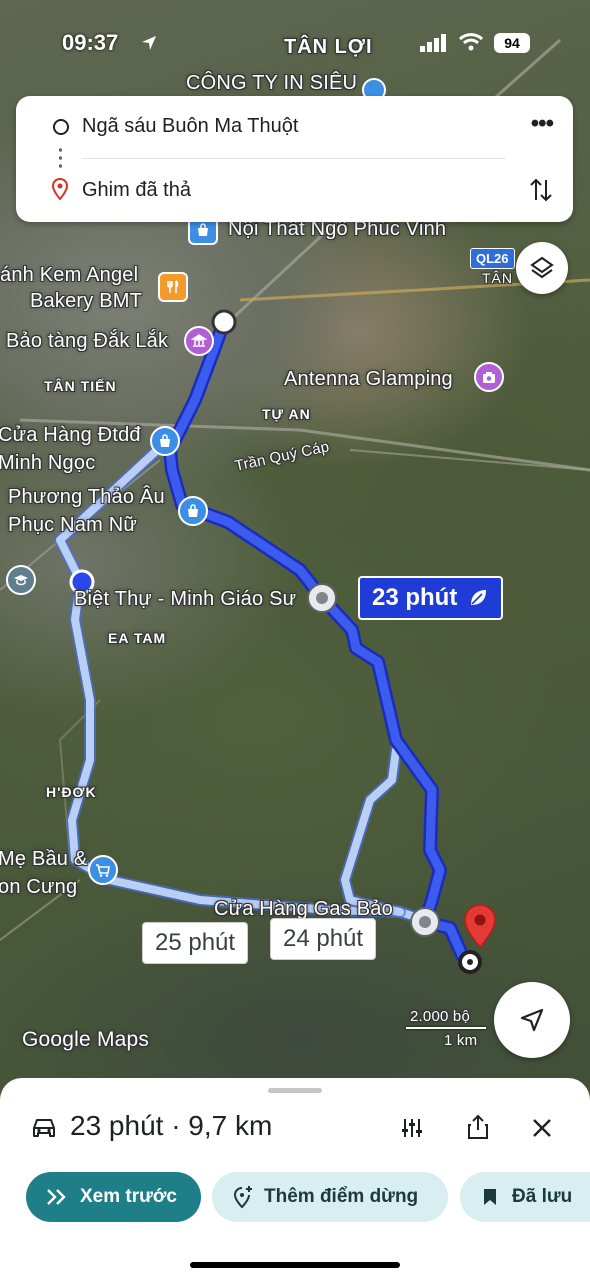  What do you see at coordinates (71, 792) in the screenshot?
I see `map-label-h-dok: H'ĐƠK` at bounding box center [71, 792].